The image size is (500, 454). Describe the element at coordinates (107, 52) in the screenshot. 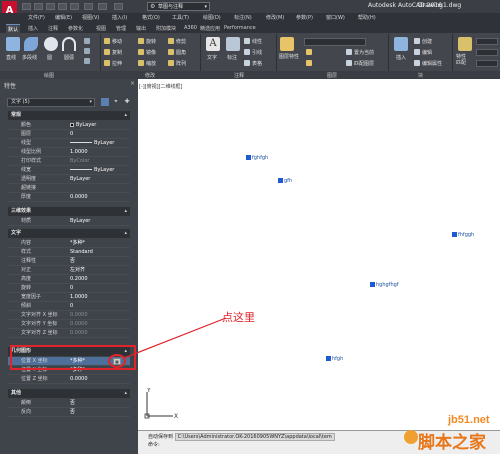

I see `copy-icon` at that location.